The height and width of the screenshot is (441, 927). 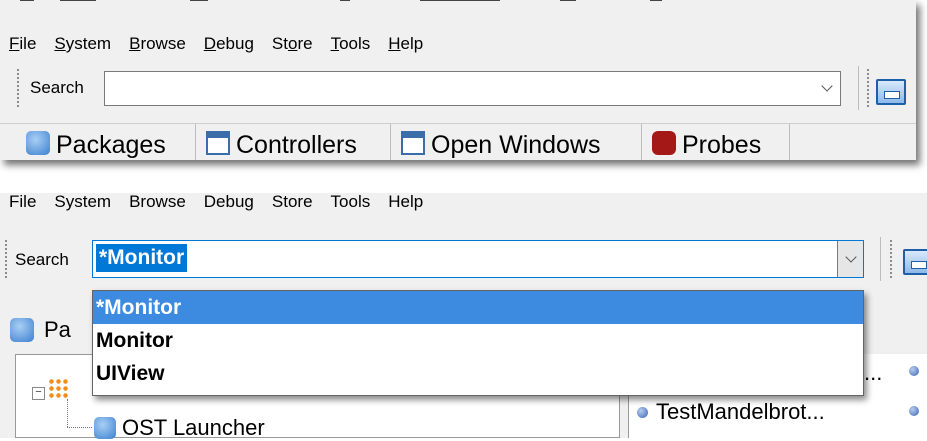 I want to click on tree-item-ost-launcher: OST Launcher, so click(x=179, y=428).